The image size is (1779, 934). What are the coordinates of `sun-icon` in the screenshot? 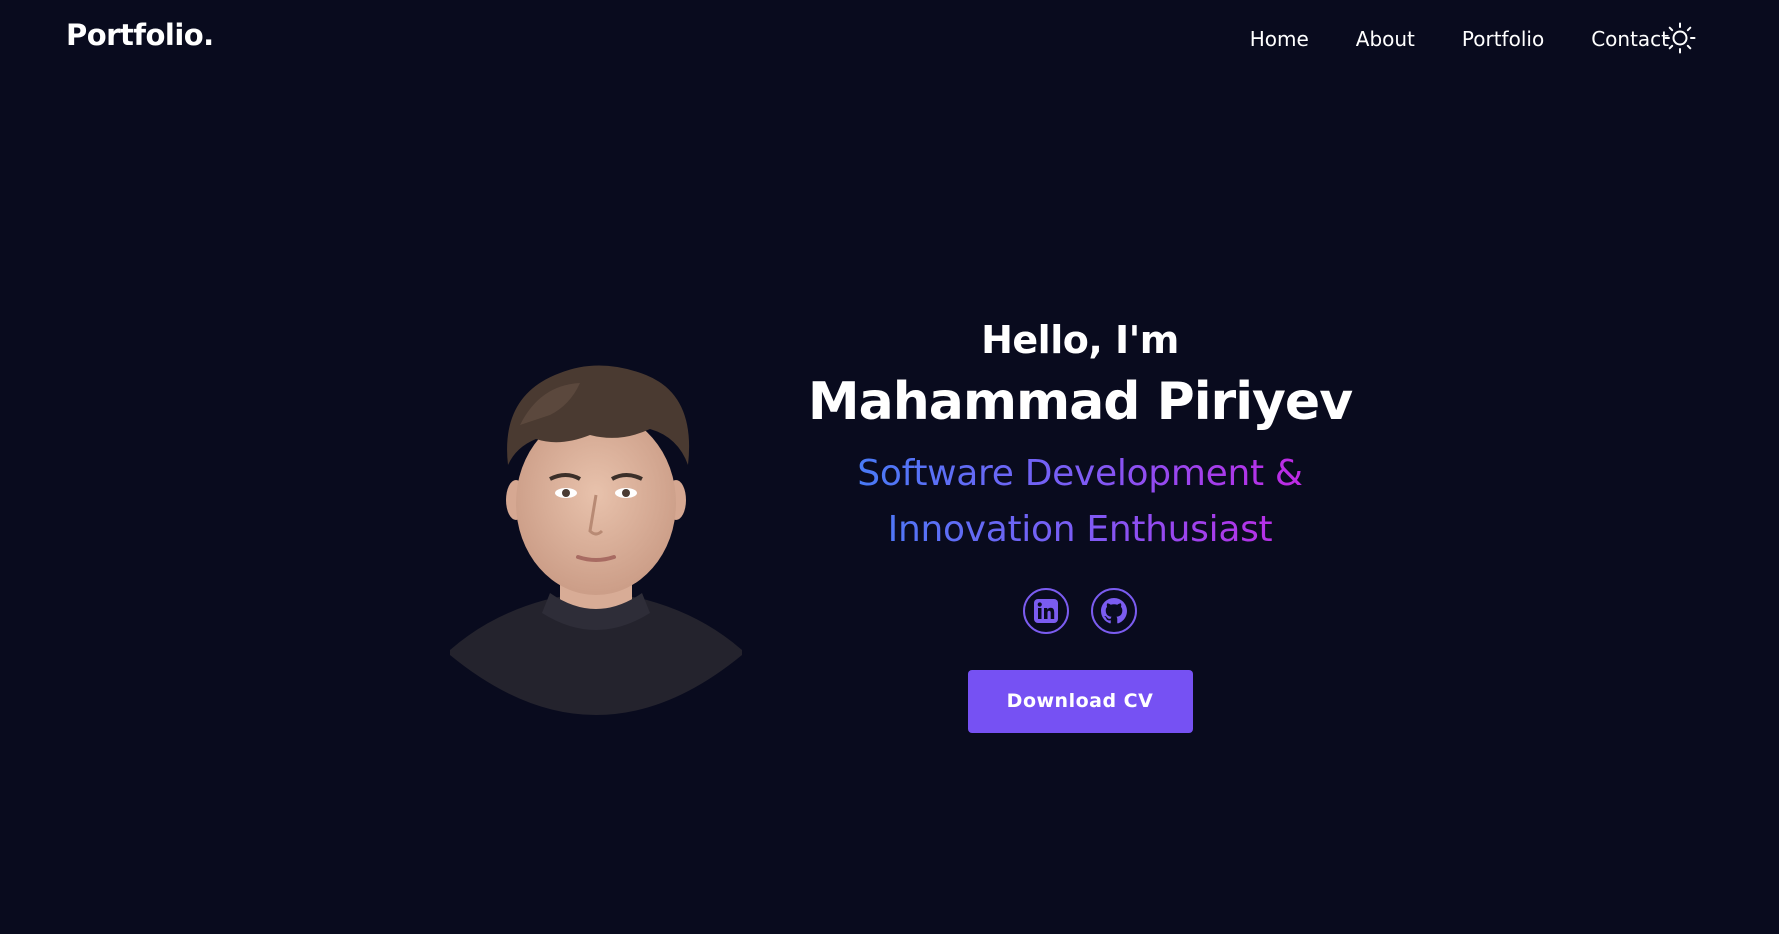 It's located at (1680, 38).